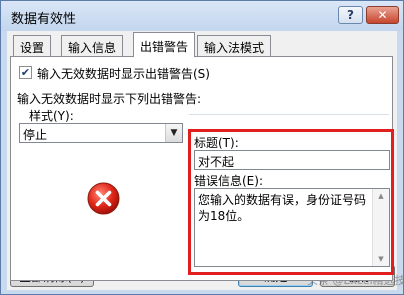 The height and width of the screenshot is (295, 404). Describe the element at coordinates (382, 15) in the screenshot. I see `close-button: ✕` at that location.